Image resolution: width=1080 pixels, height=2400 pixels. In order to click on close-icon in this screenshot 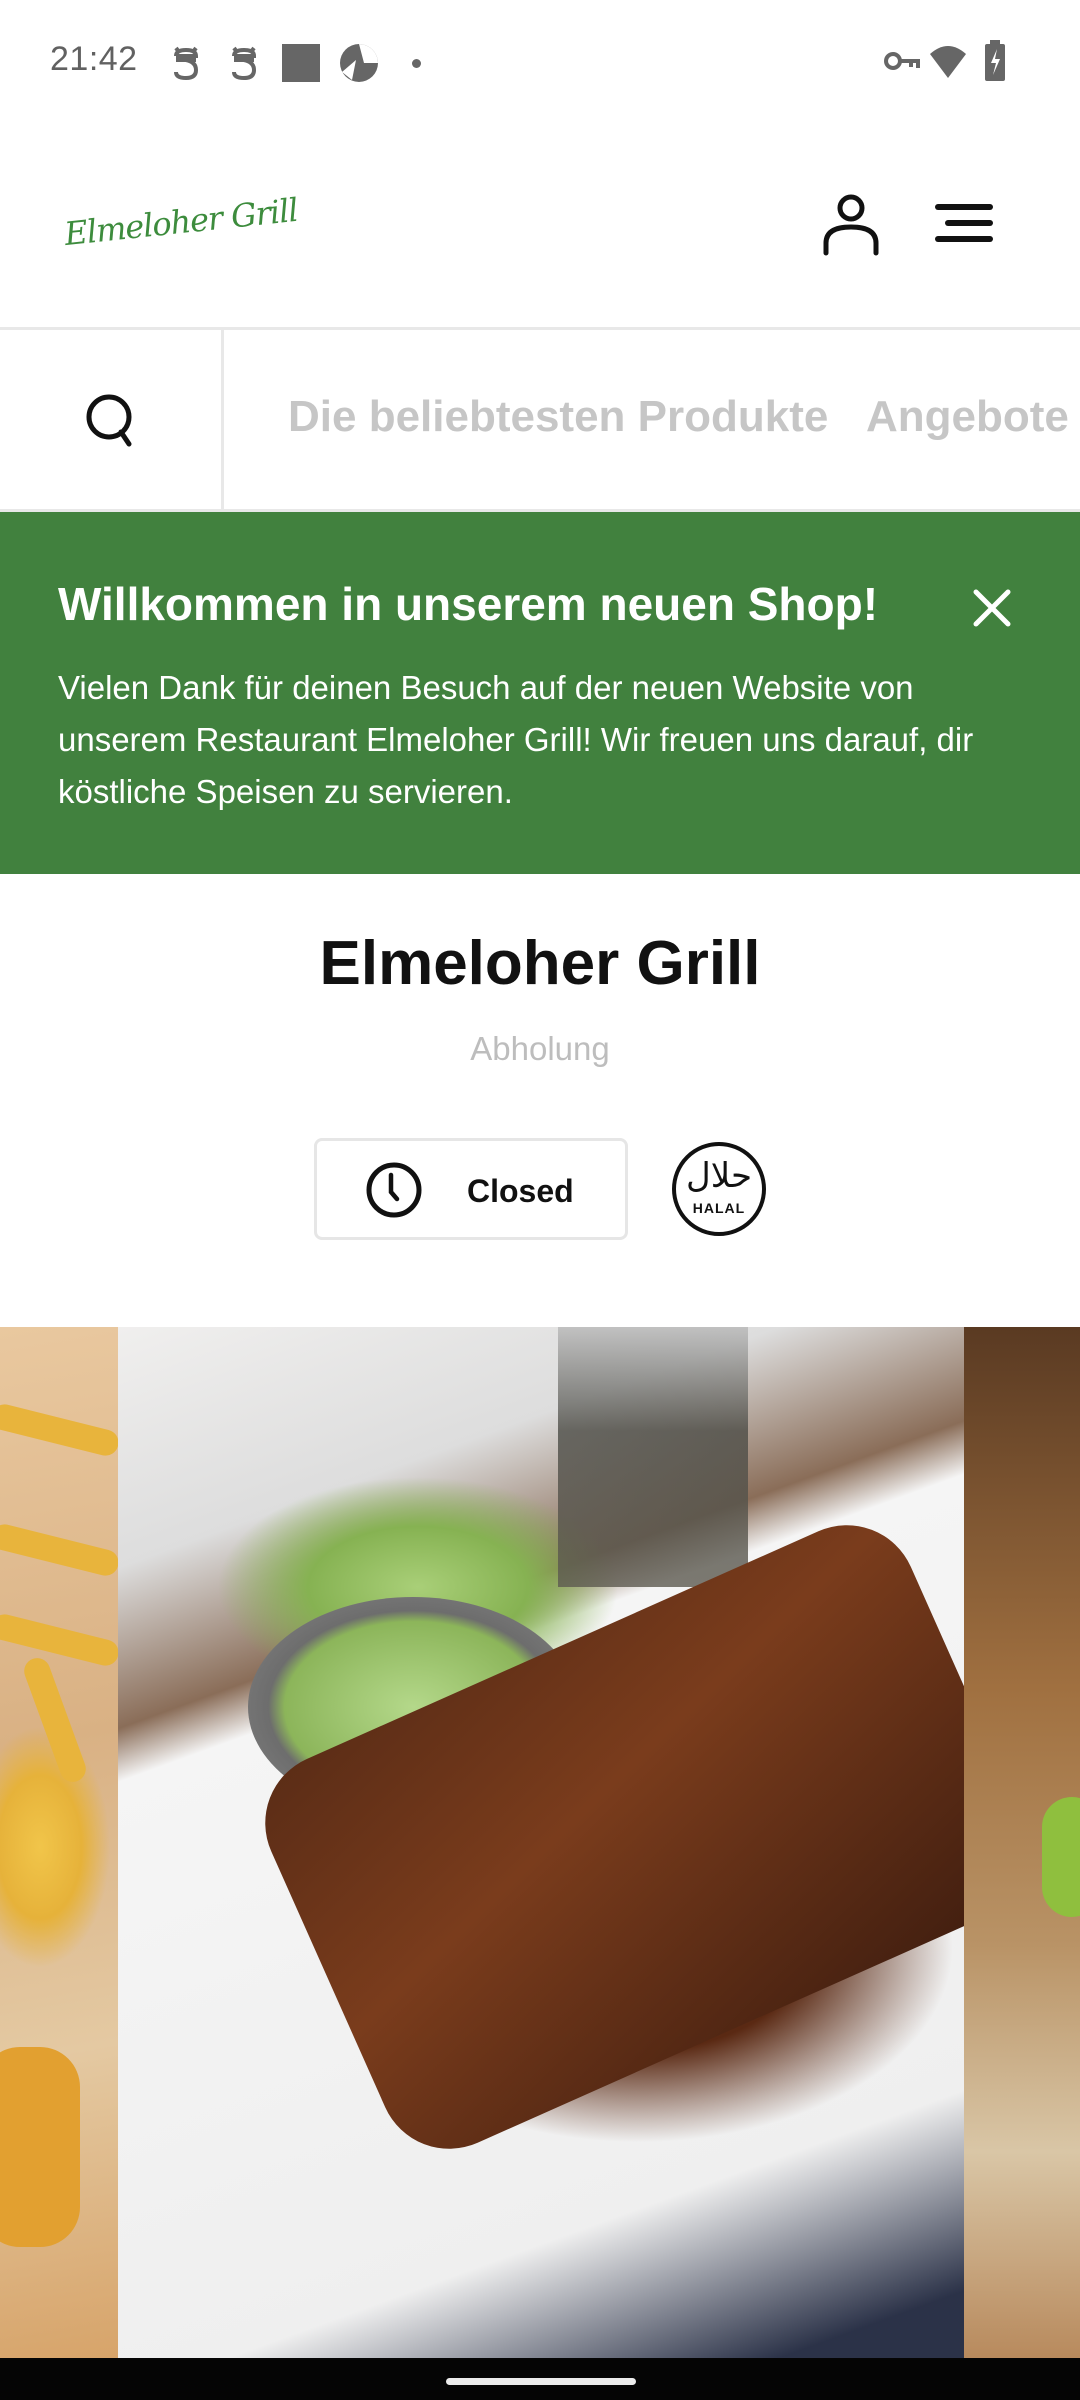, I will do `click(992, 608)`.